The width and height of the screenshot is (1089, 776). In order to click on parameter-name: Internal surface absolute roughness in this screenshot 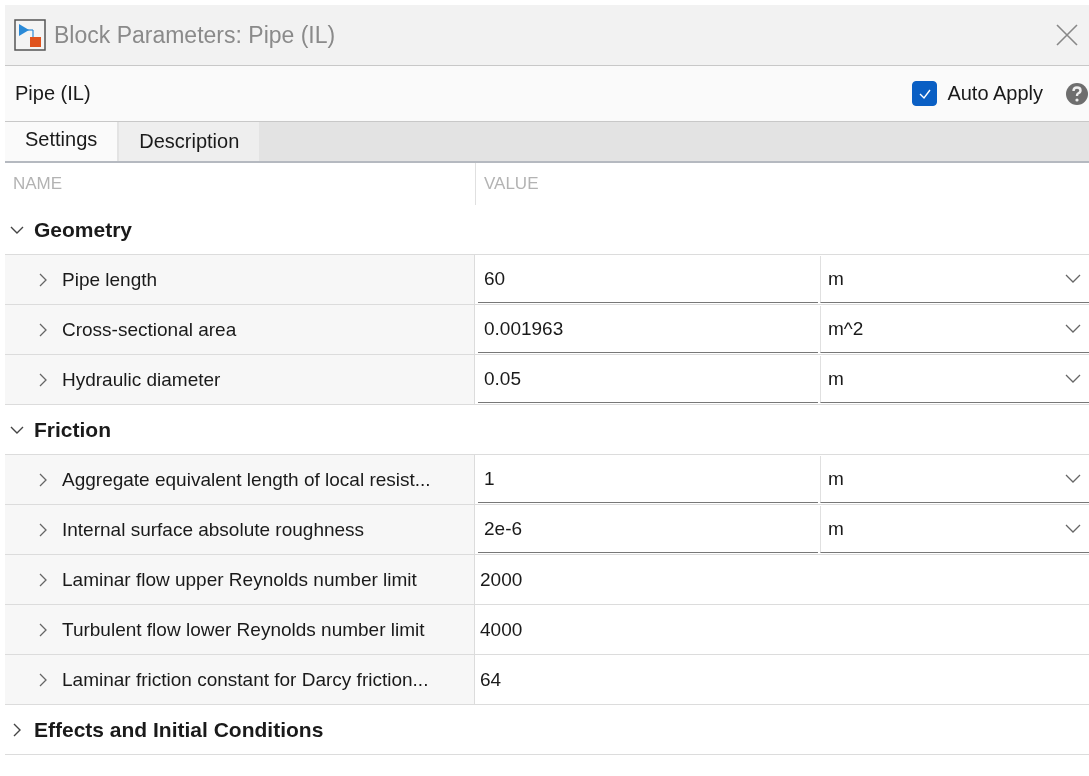, I will do `click(213, 529)`.